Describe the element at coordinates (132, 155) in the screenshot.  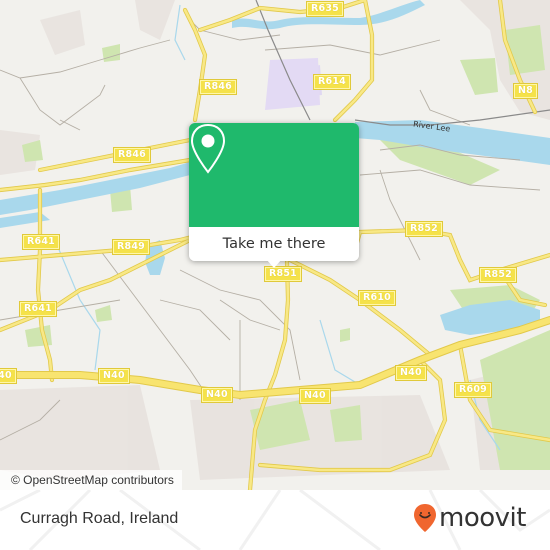
I see `road-label-r846-left: R846` at that location.